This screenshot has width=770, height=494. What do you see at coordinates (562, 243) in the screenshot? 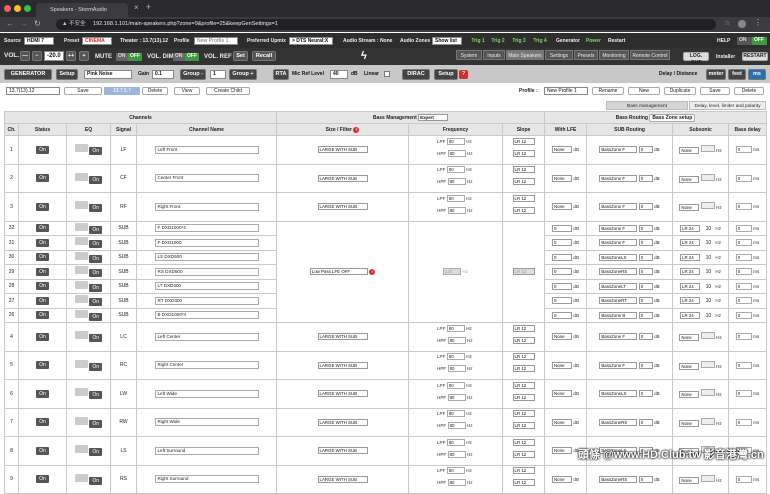
I see `with-lfe-select: 0` at bounding box center [562, 243].